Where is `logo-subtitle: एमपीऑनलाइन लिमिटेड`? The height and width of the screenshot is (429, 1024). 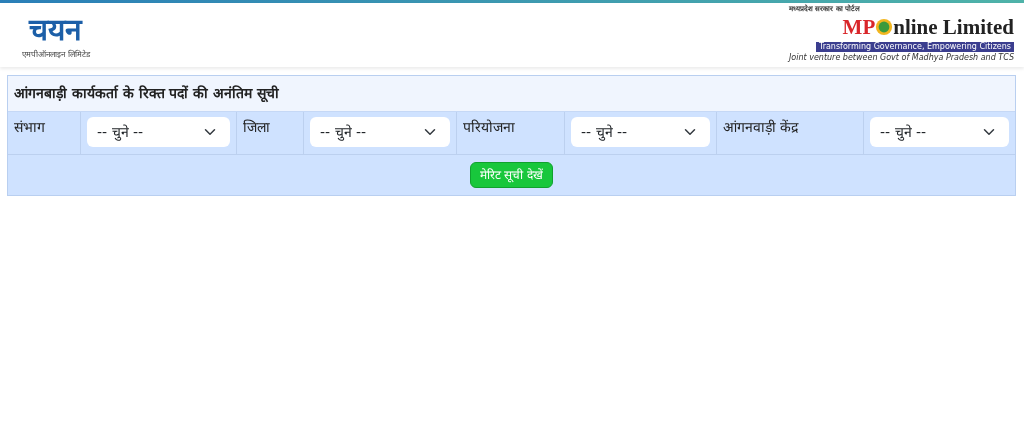
logo-subtitle: एमपीऑनलाइन लिमिटेड is located at coordinates (56, 54).